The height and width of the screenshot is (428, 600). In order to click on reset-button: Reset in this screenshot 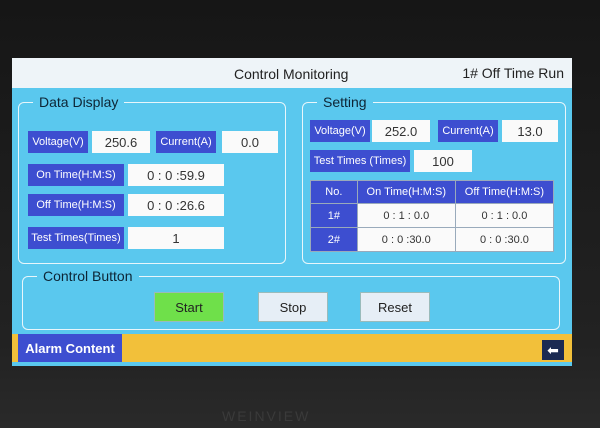, I will do `click(395, 307)`.